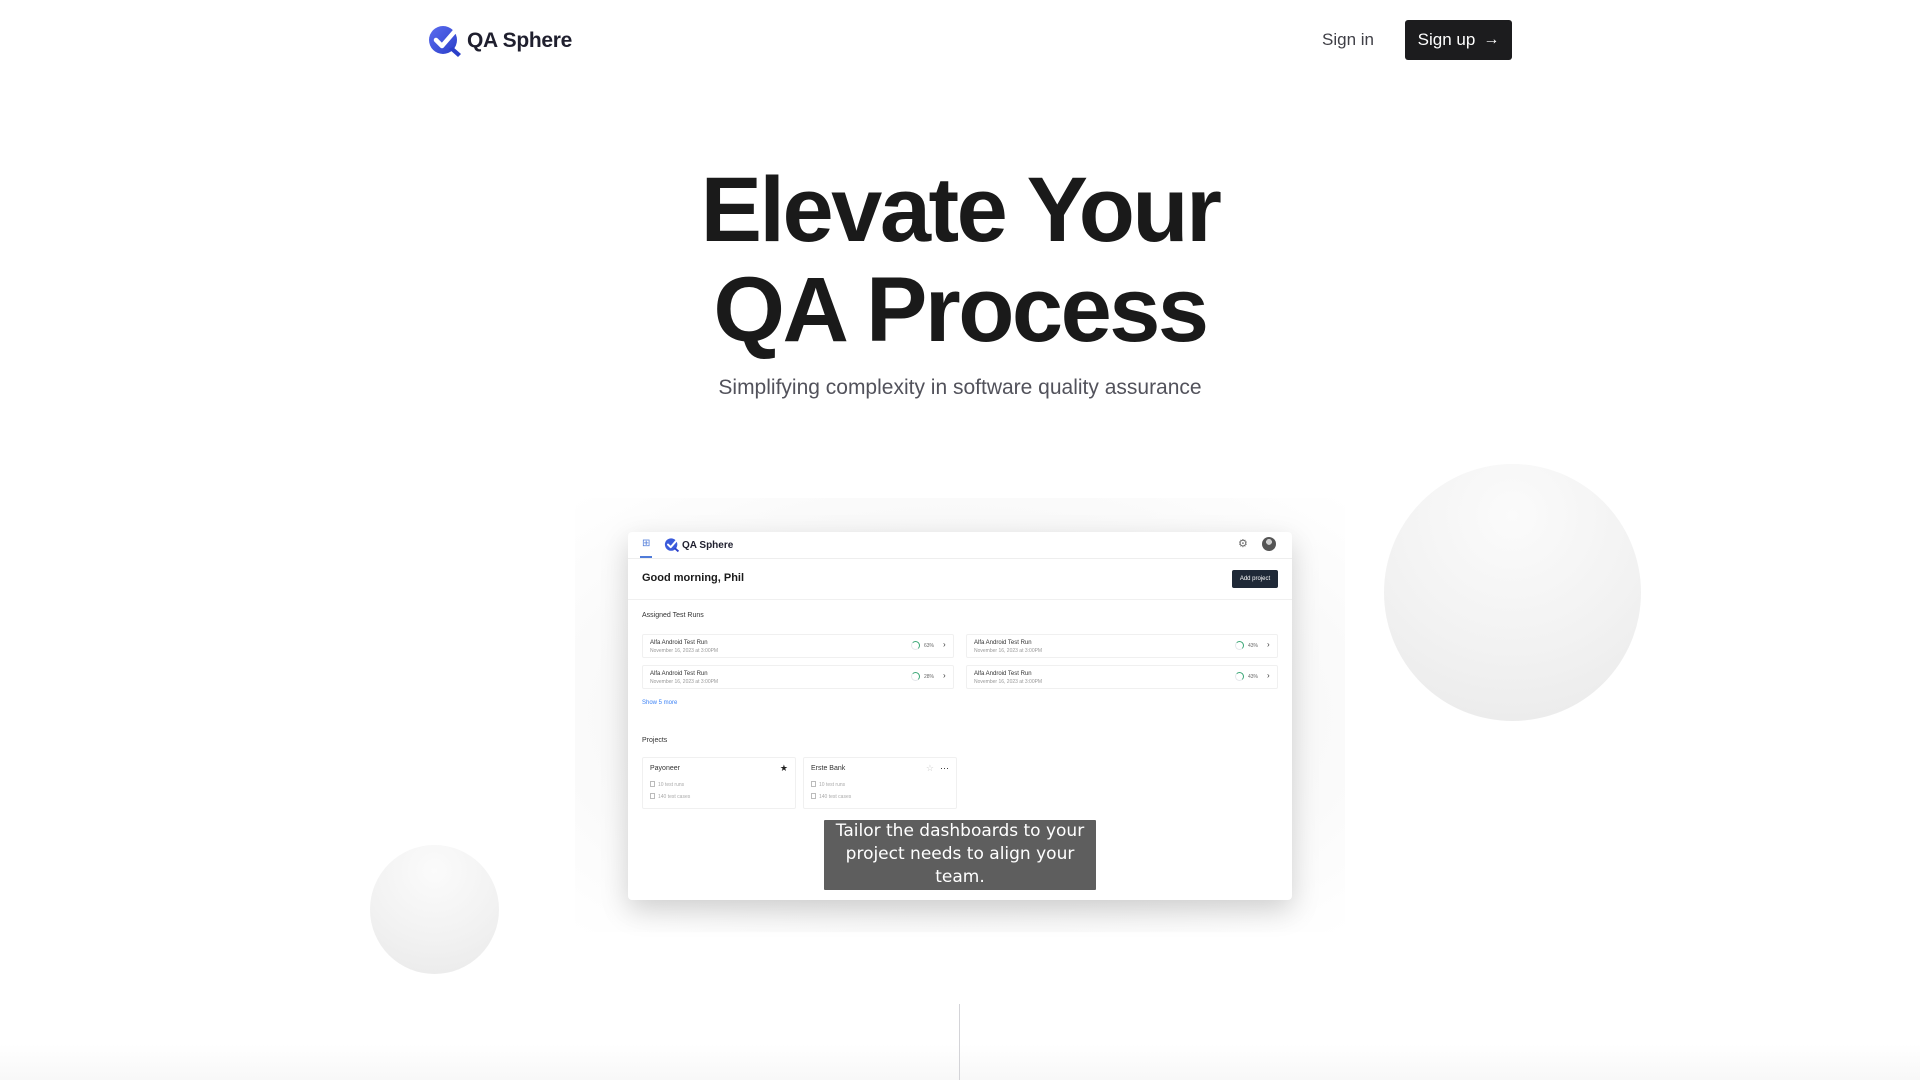  I want to click on test-run-percent: 63%, so click(929, 646).